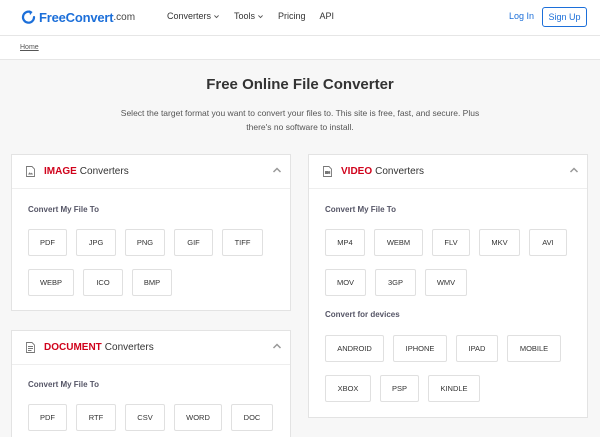 This screenshot has width=600, height=437. Describe the element at coordinates (152, 282) in the screenshot. I see `format-button-bmp: BMP` at that location.